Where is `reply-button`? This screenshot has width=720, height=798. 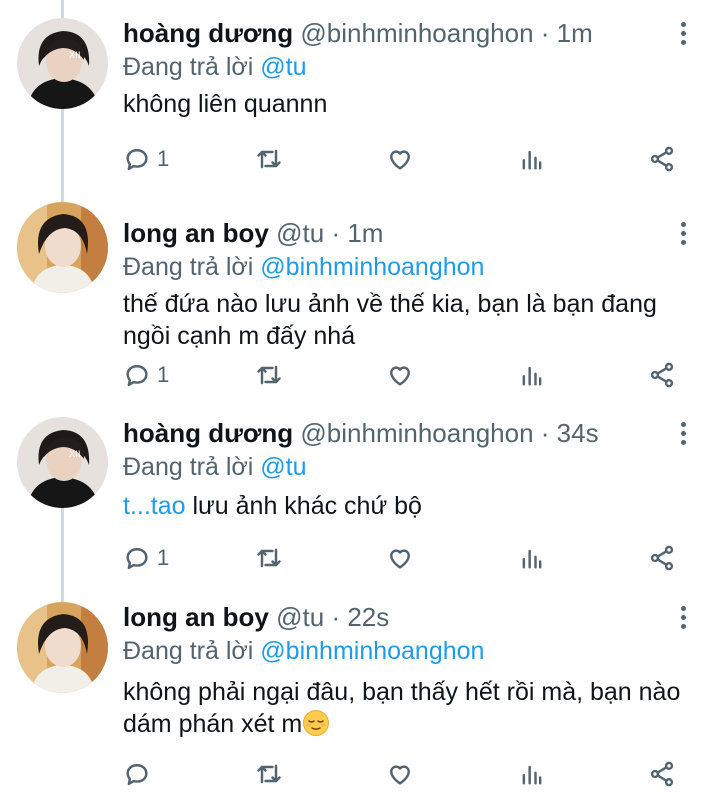 reply-button is located at coordinates (140, 774).